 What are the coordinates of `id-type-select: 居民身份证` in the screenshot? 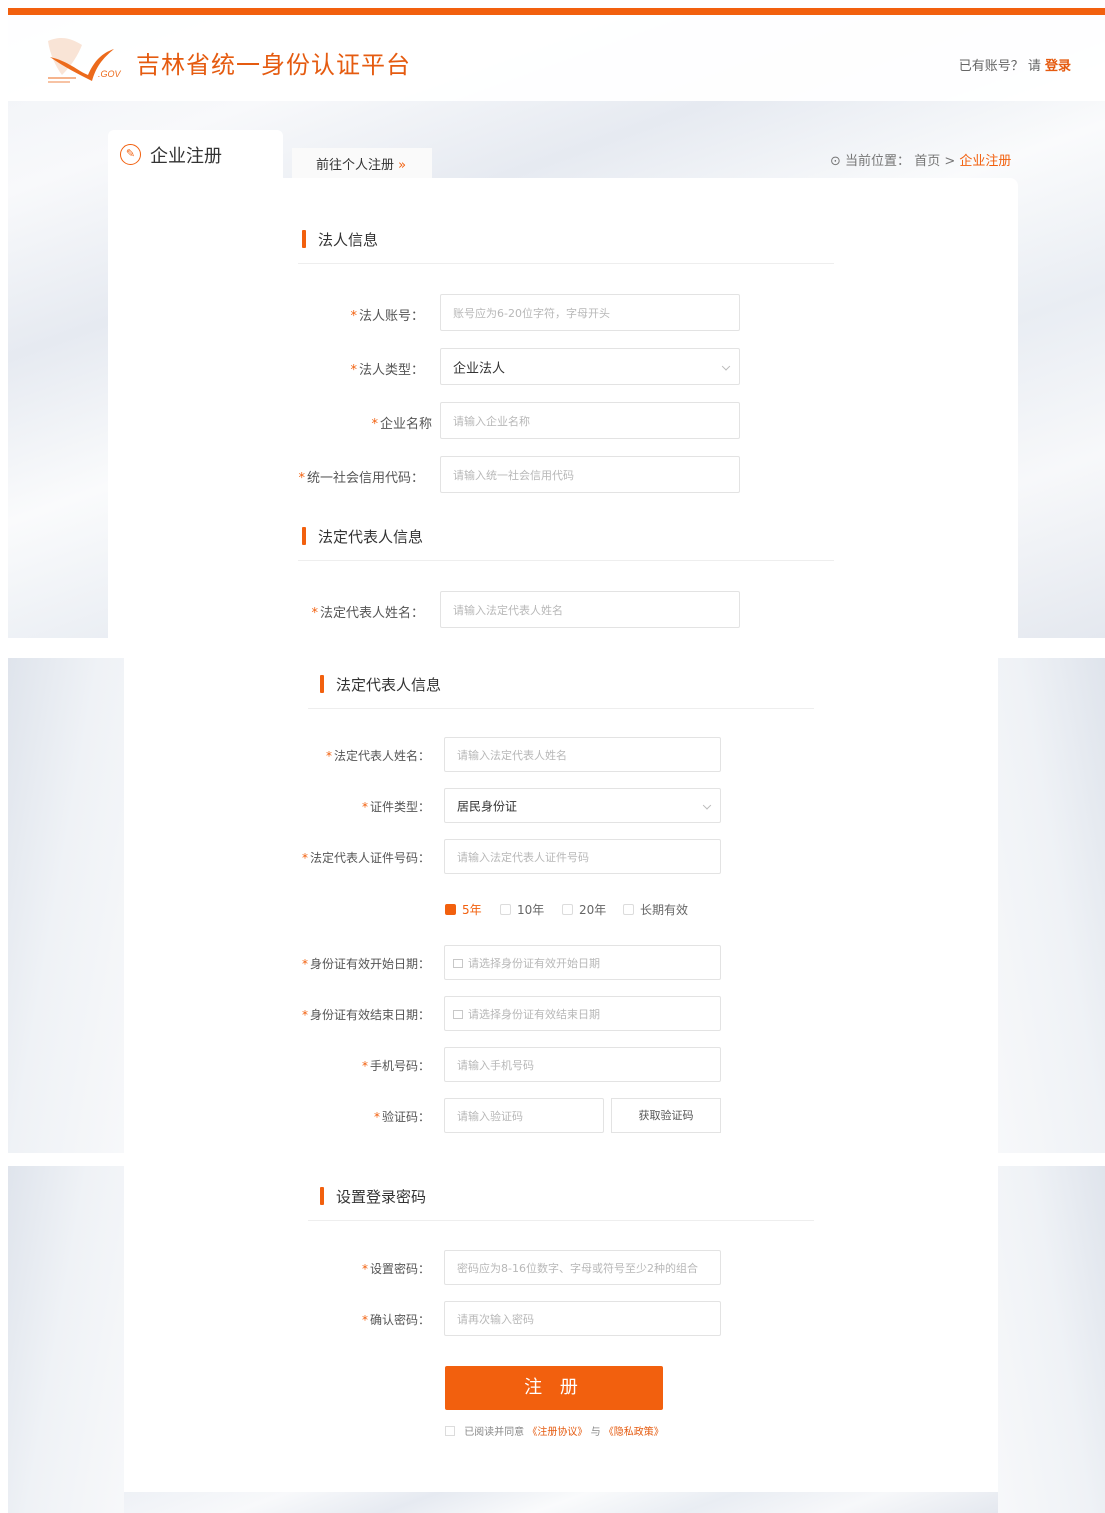 It's located at (582, 805).